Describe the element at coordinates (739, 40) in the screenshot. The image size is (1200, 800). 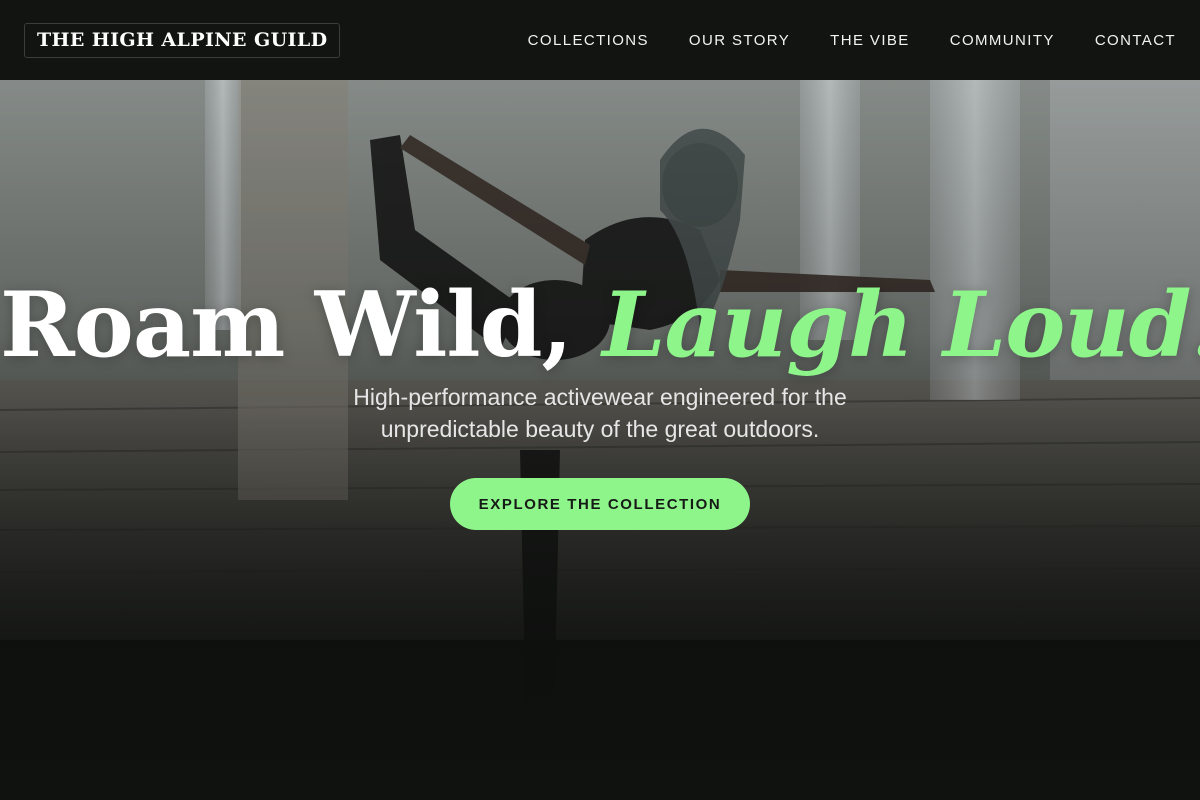
I see `nav-link-our-story: OUR STORY` at that location.